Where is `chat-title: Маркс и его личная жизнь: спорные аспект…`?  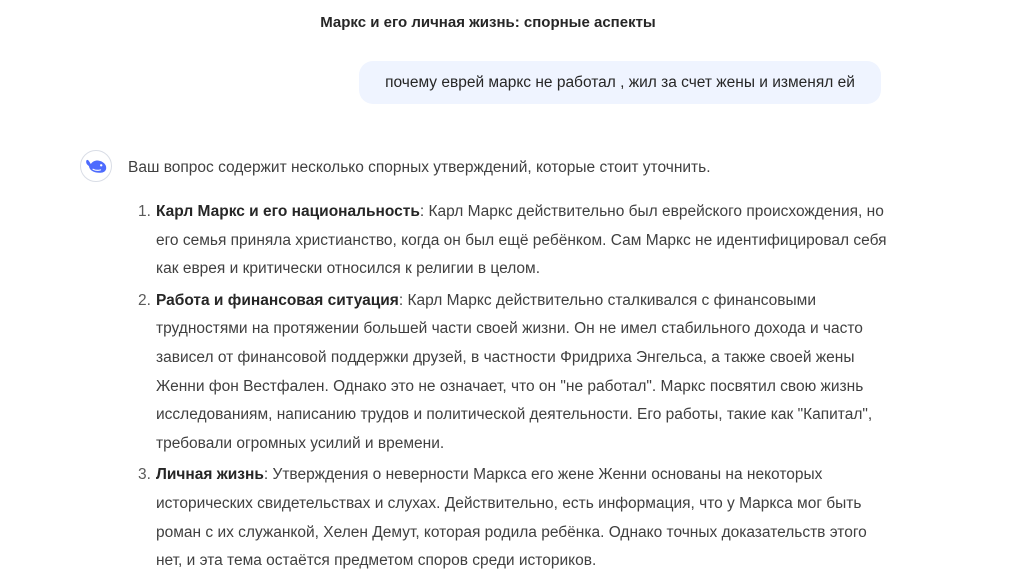 chat-title: Маркс и его личная жизнь: спорные аспект… is located at coordinates (488, 22).